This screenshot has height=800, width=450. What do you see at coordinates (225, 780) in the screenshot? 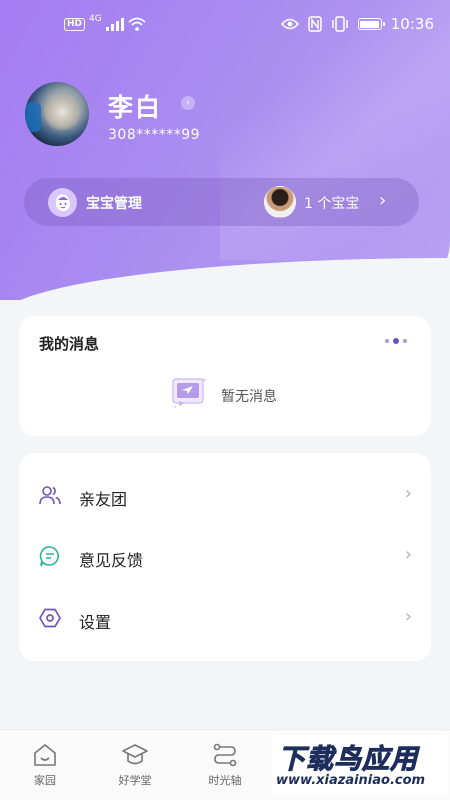
I see `nav-label: 时光轴` at bounding box center [225, 780].